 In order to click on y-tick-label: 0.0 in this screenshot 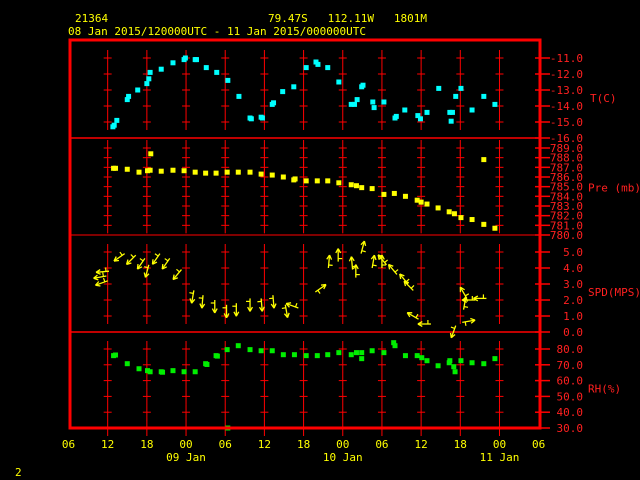, I will do `click(573, 332)`.